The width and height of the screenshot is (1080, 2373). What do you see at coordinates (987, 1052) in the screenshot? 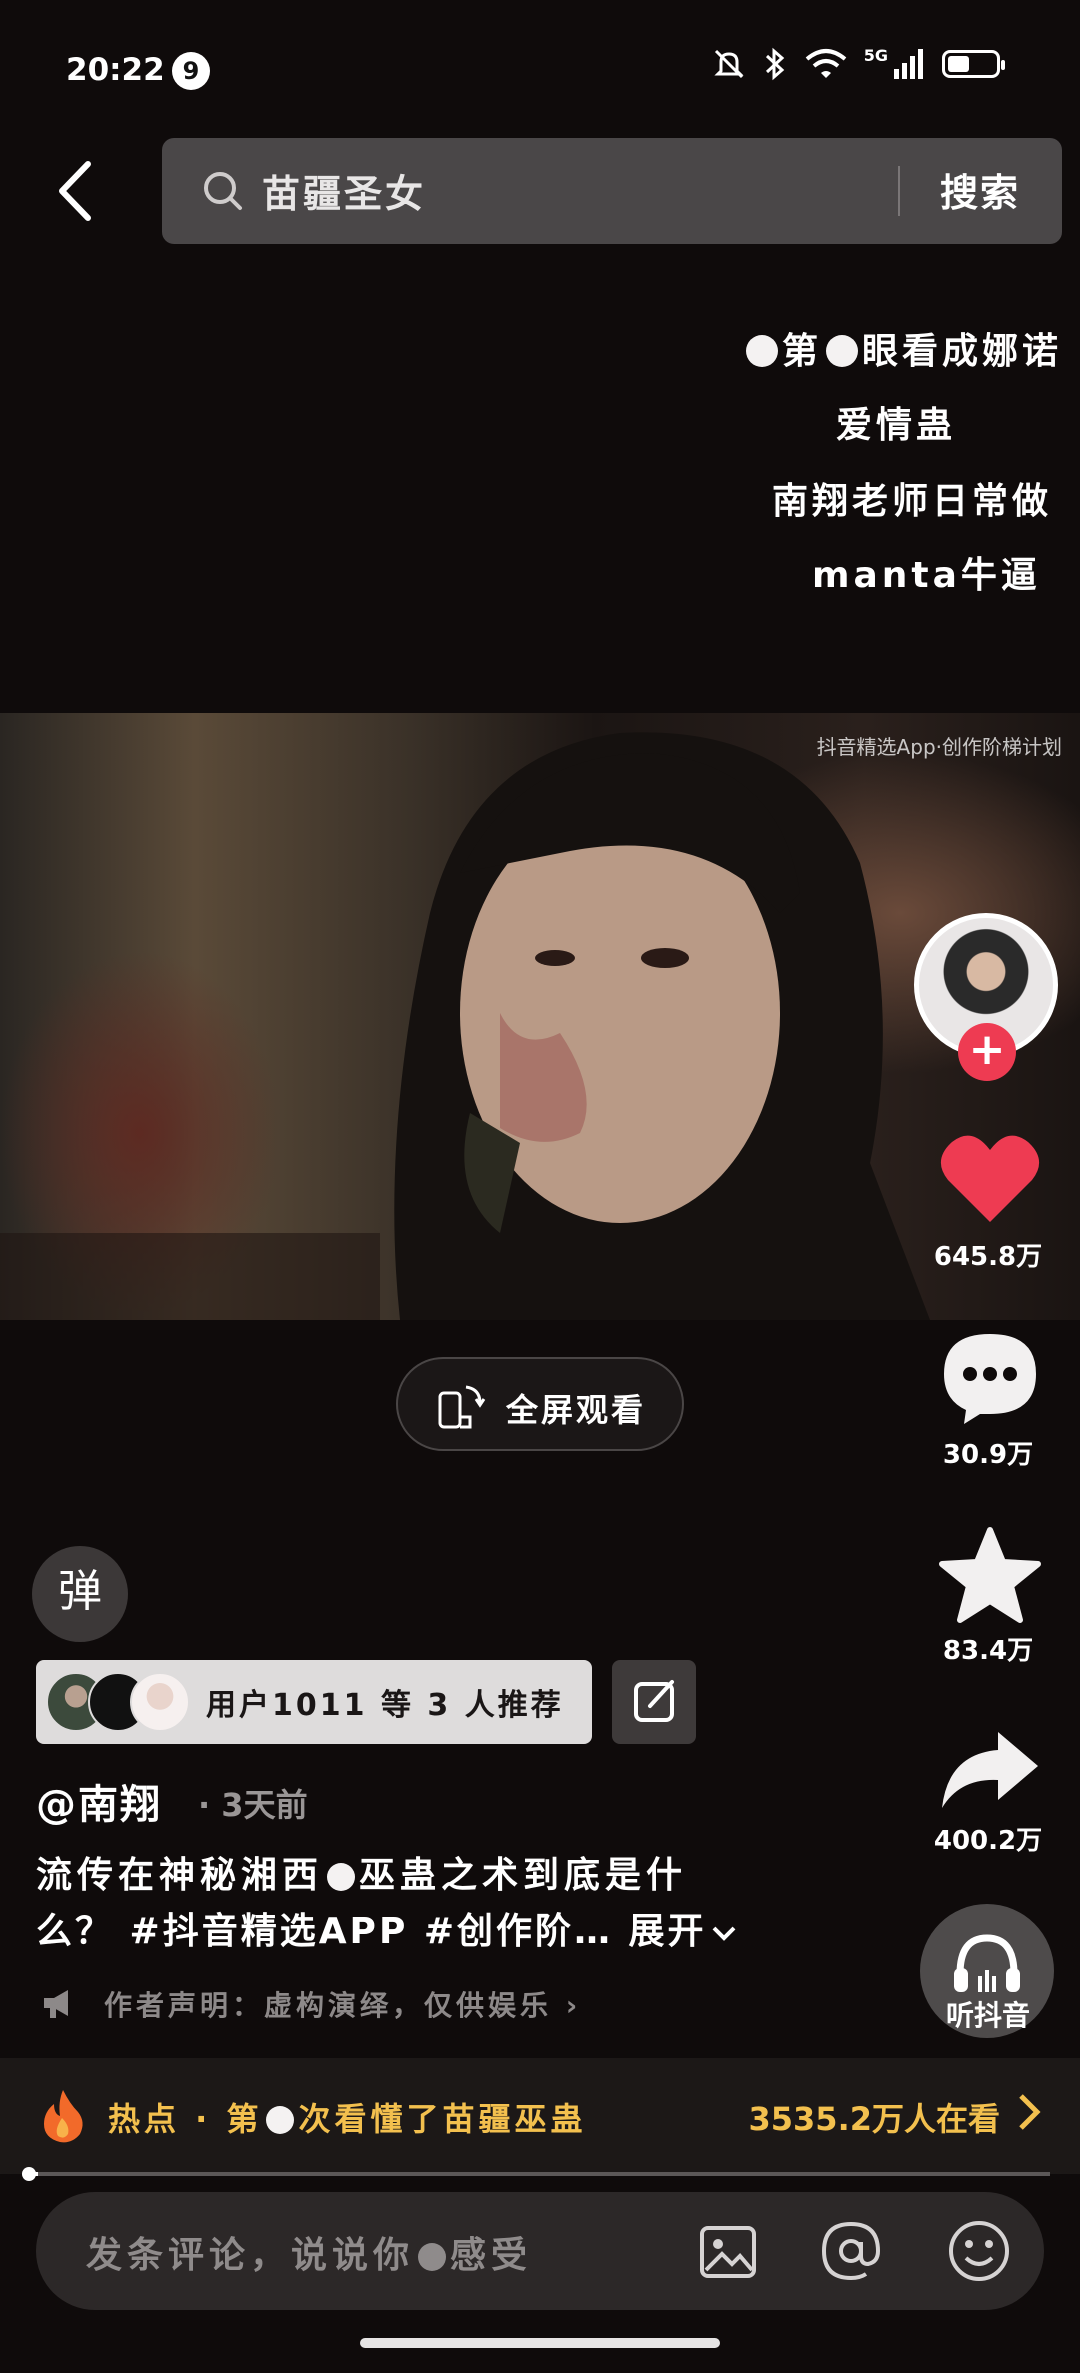
I see `follow-button: +` at bounding box center [987, 1052].